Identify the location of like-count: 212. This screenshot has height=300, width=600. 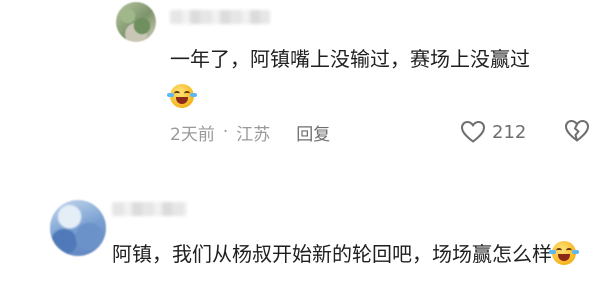
(509, 132).